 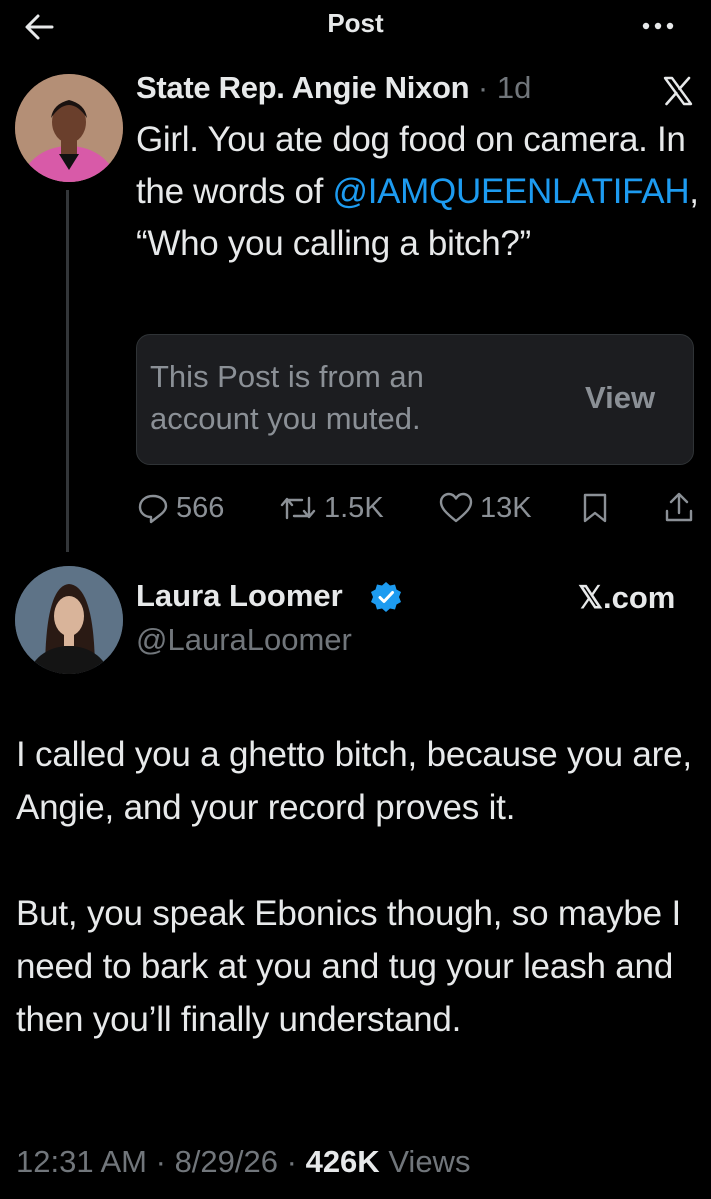 I want to click on repost-icon, so click(x=298, y=508).